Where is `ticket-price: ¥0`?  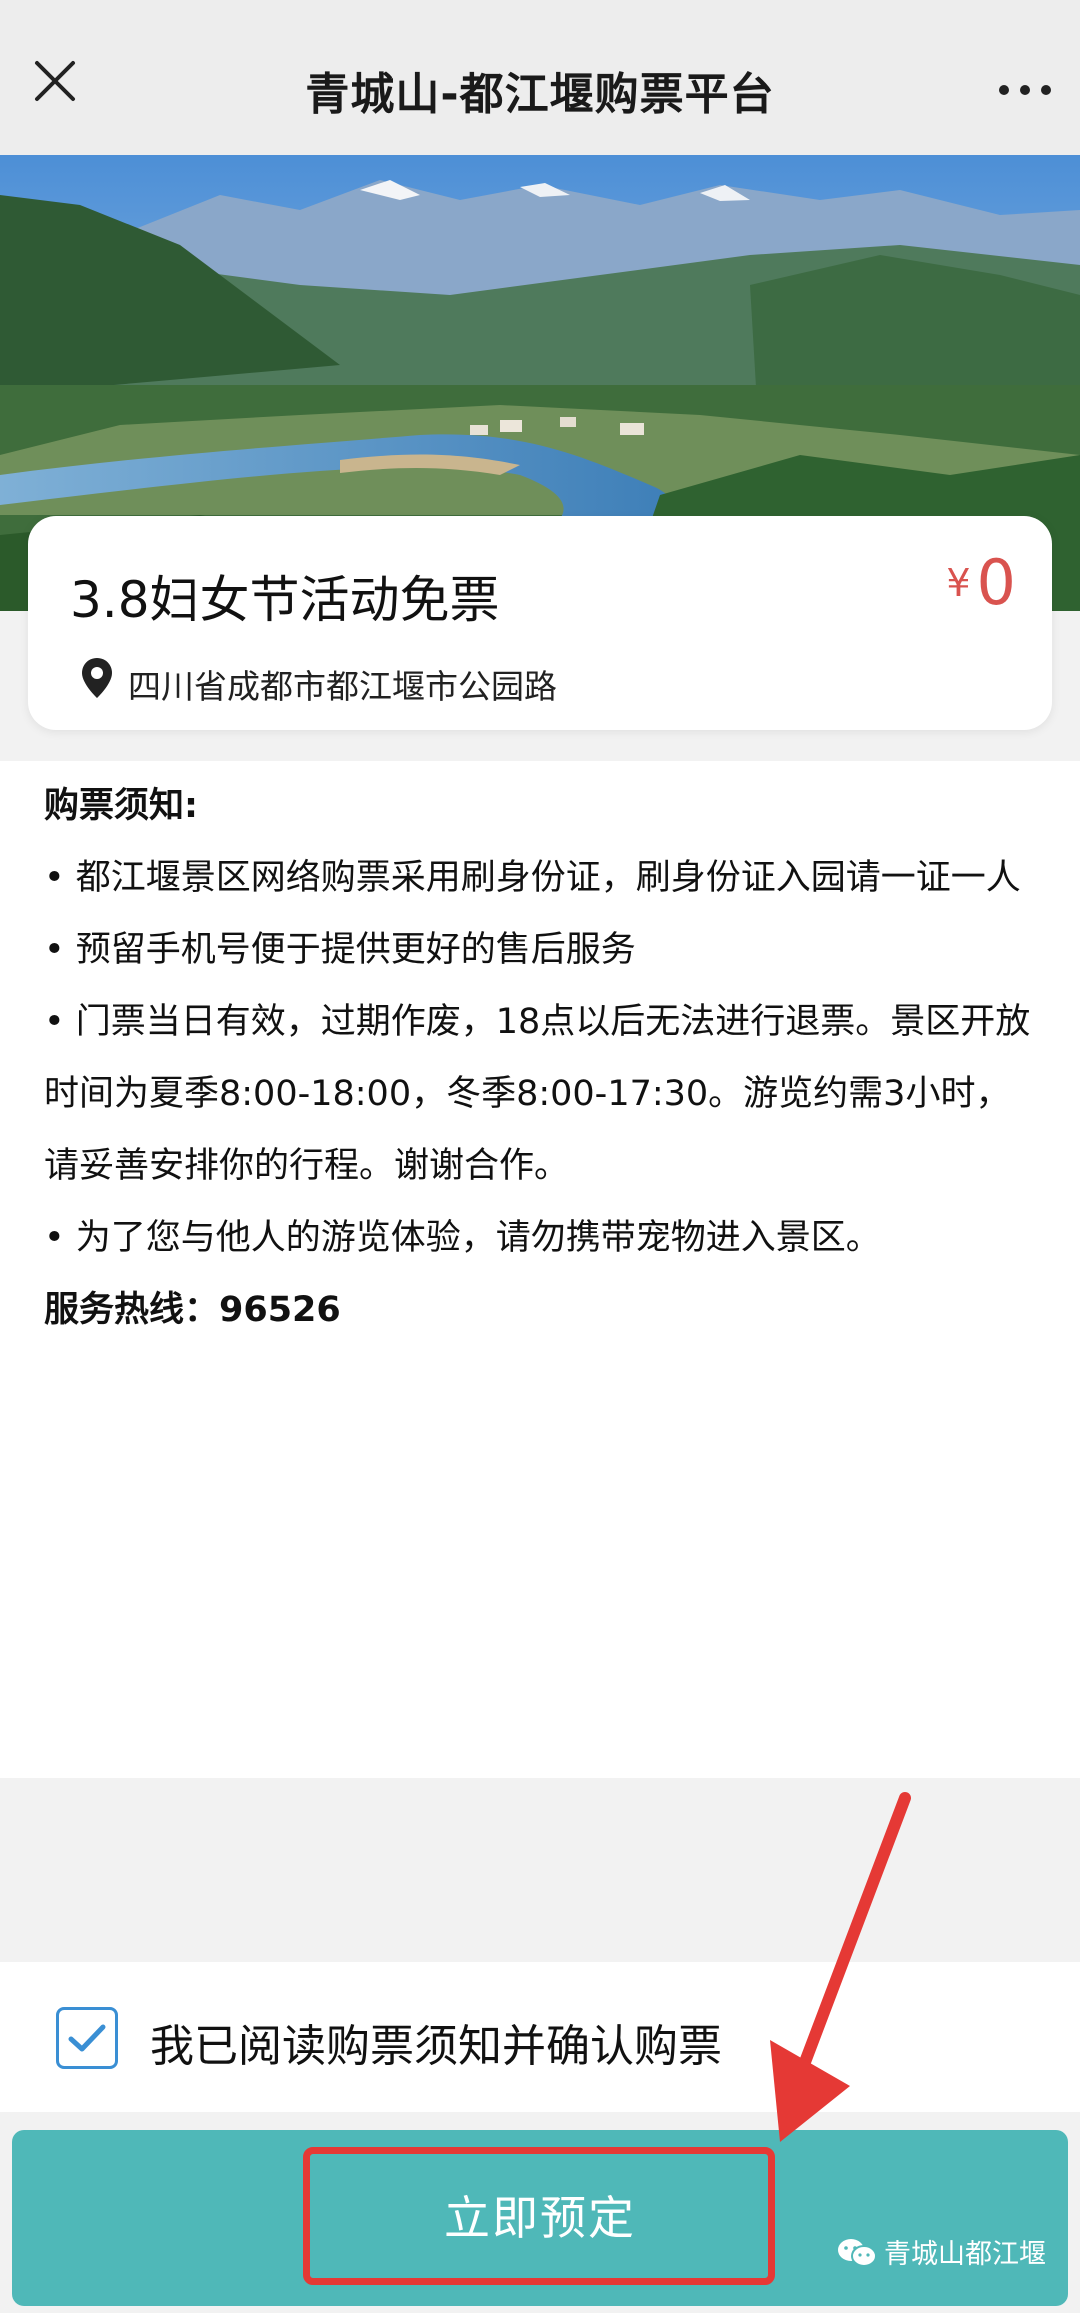
ticket-price: ¥0 is located at coordinates (981, 582).